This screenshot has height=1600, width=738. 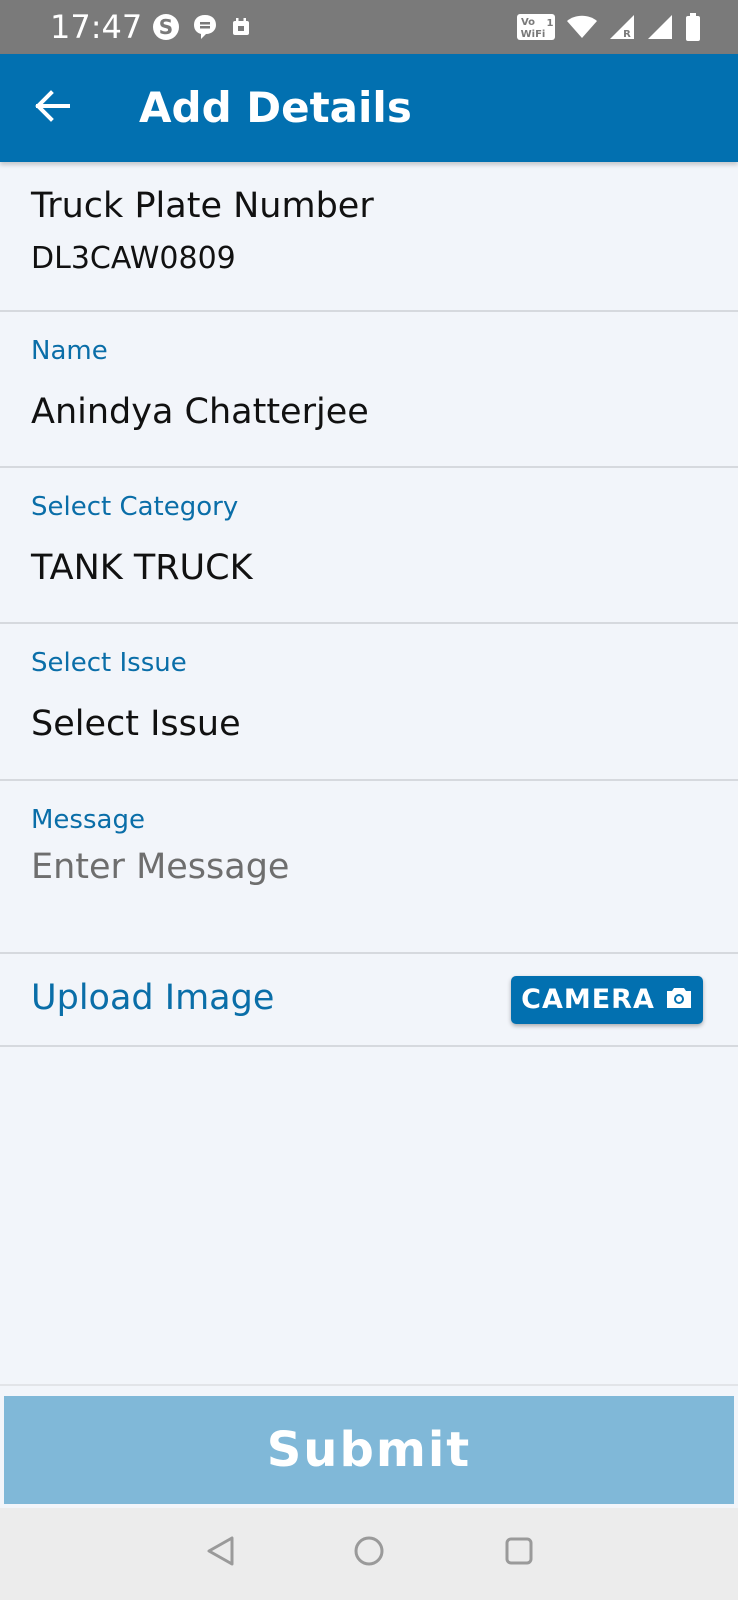 What do you see at coordinates (136, 724) in the screenshot?
I see `issue-value: Select Issue` at bounding box center [136, 724].